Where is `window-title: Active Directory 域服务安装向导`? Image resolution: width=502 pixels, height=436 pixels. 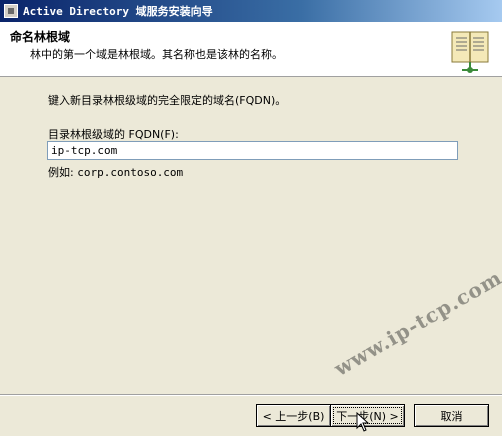 window-title: Active Directory 域服务安装向导 is located at coordinates (118, 11).